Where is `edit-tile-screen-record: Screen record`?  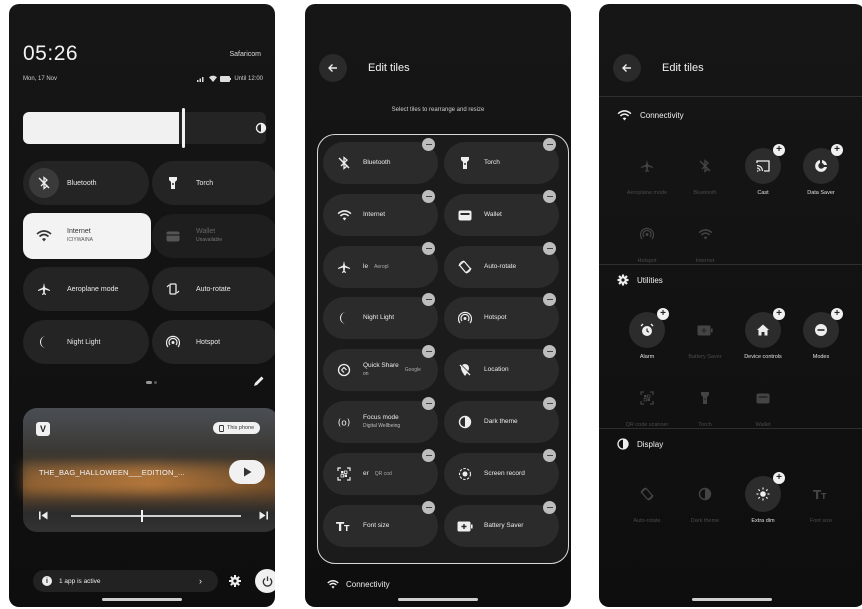
edit-tile-screen-record: Screen record is located at coordinates (501, 474).